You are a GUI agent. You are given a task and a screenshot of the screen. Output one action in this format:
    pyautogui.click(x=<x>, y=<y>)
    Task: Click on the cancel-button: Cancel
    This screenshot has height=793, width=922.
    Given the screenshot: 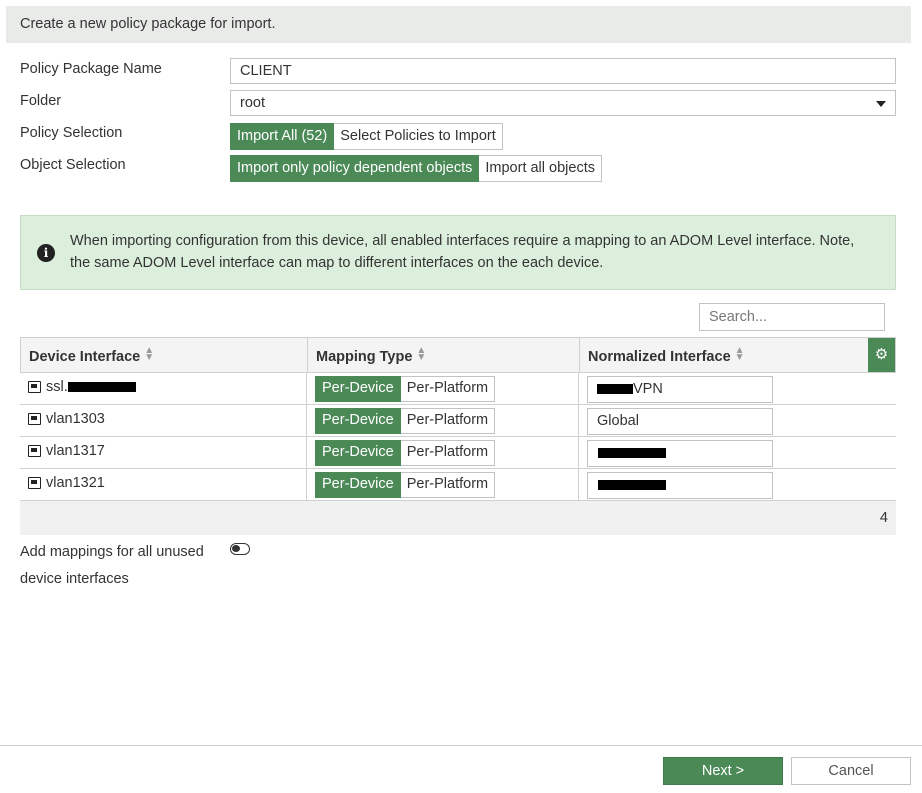 What is the action you would take?
    pyautogui.click(x=851, y=771)
    